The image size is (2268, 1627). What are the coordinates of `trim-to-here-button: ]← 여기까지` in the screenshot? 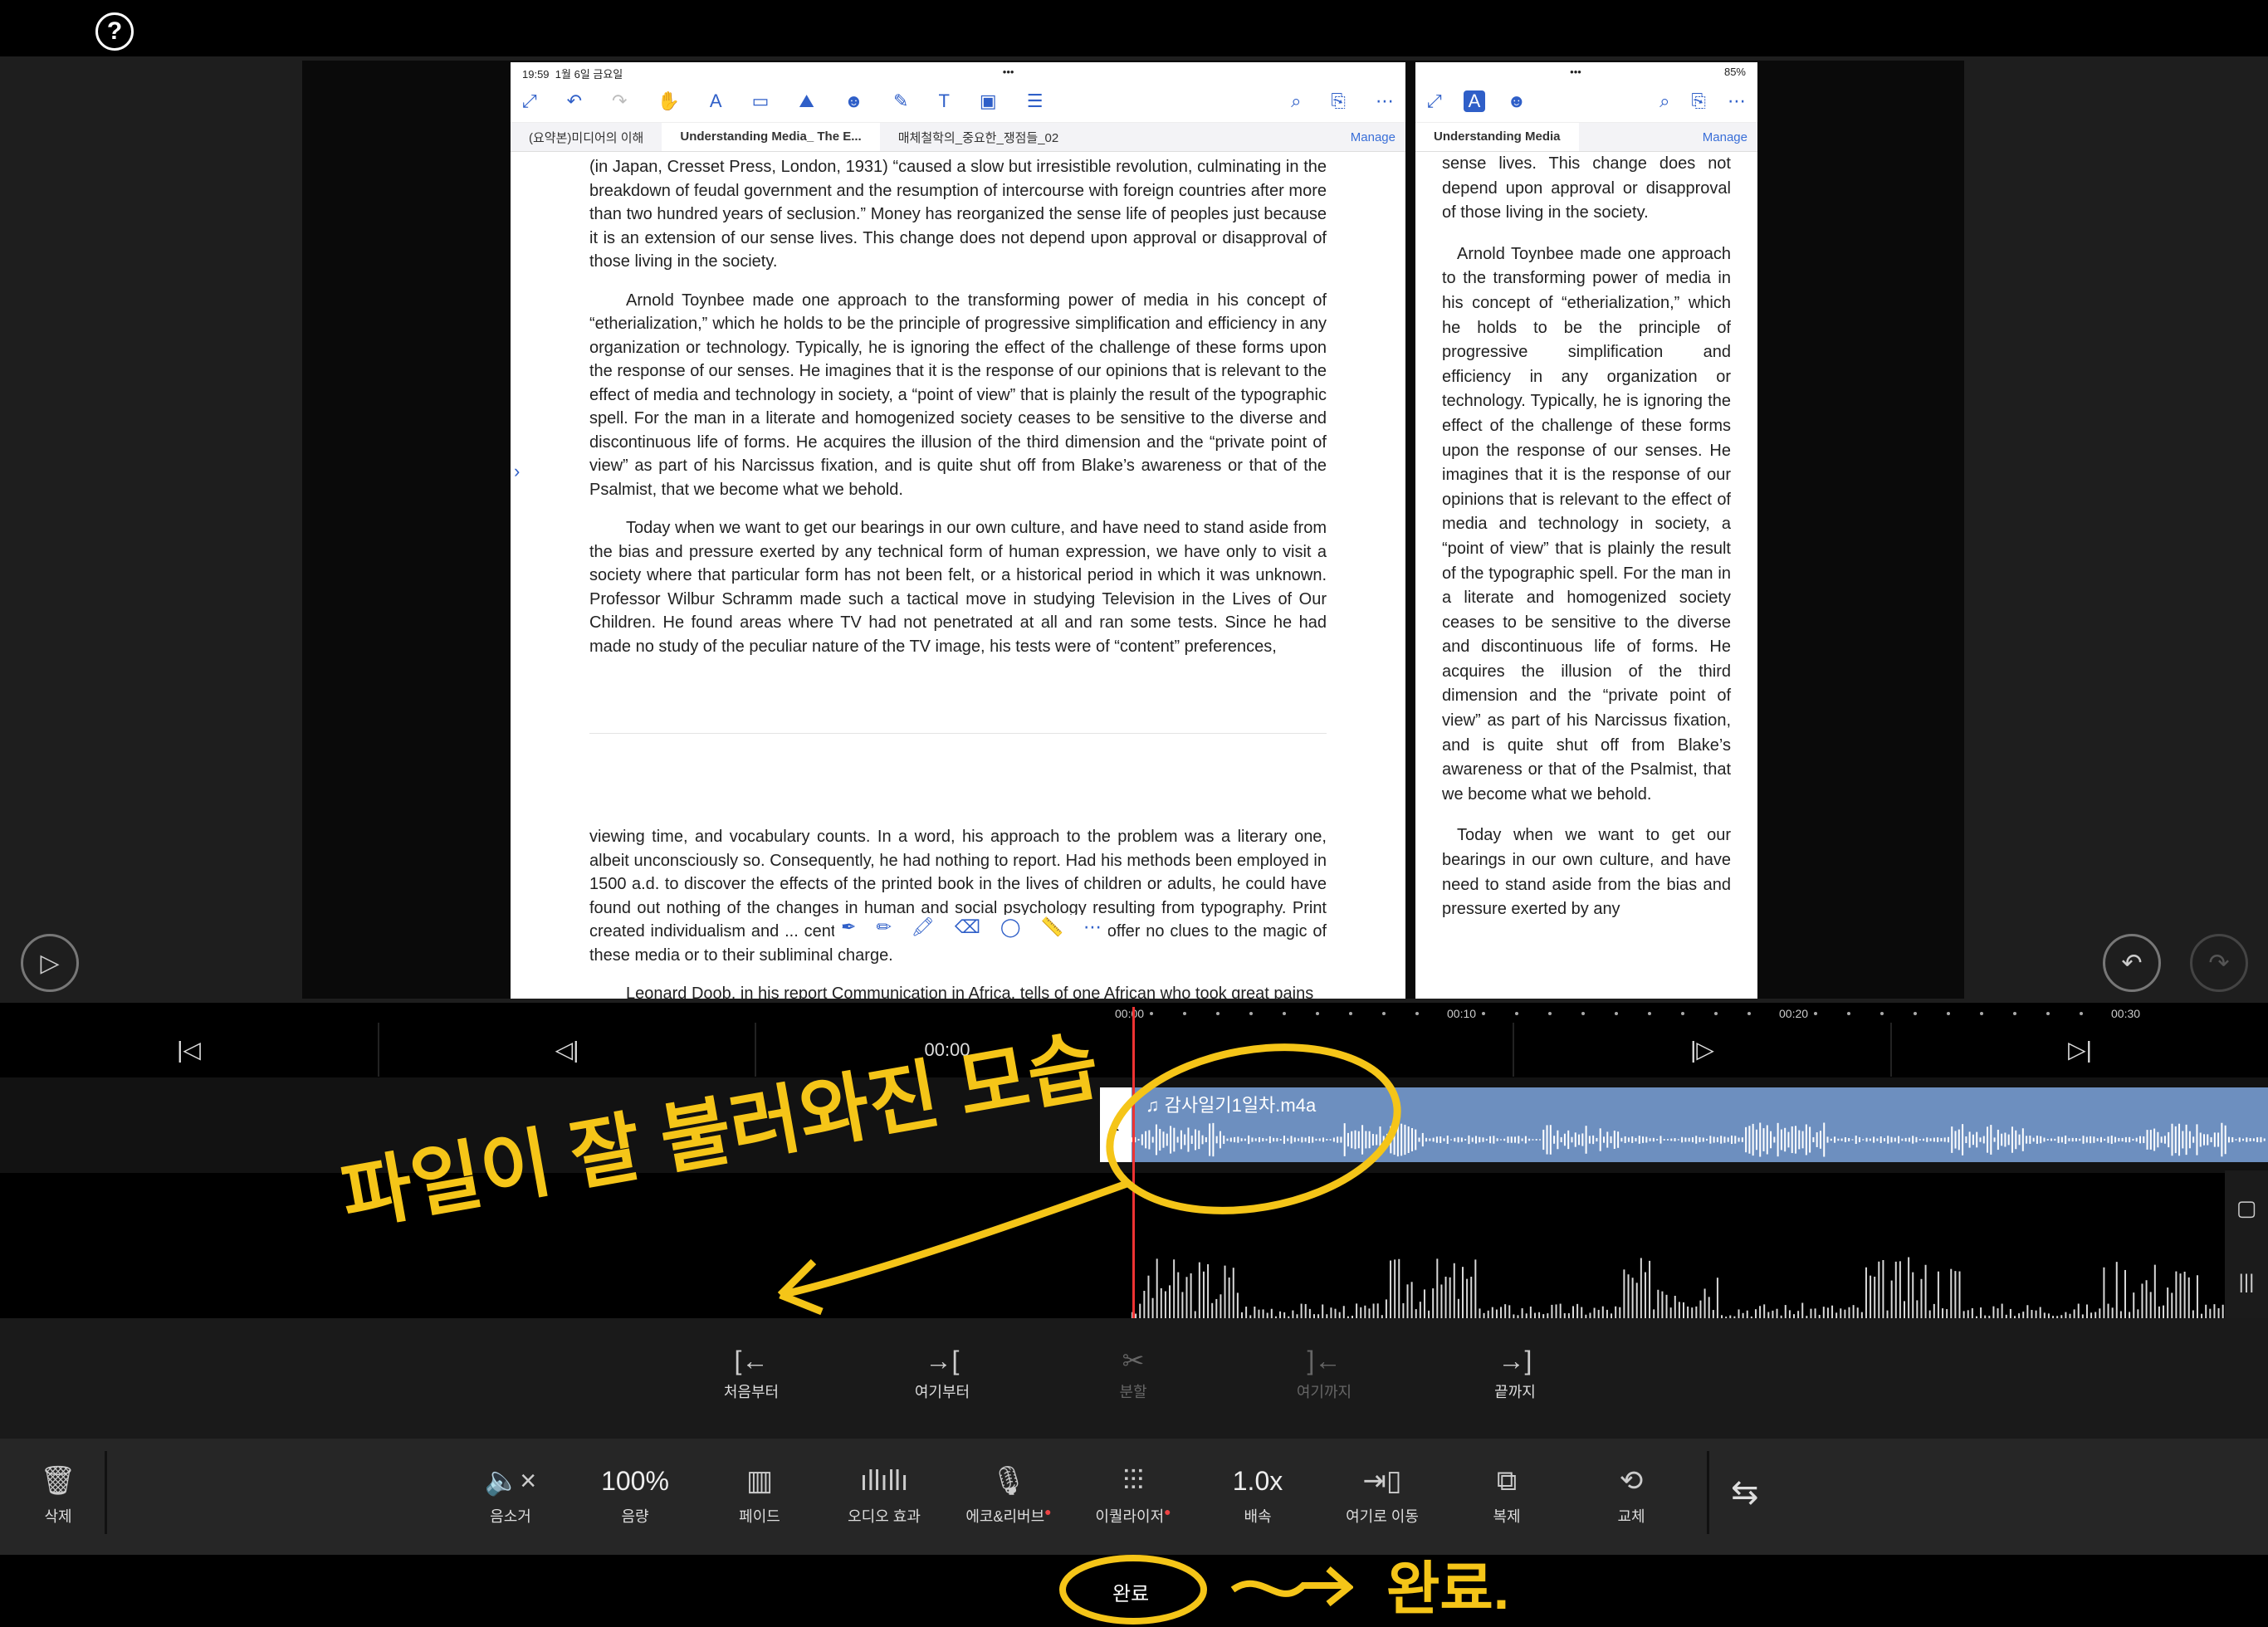 It's located at (1324, 1371).